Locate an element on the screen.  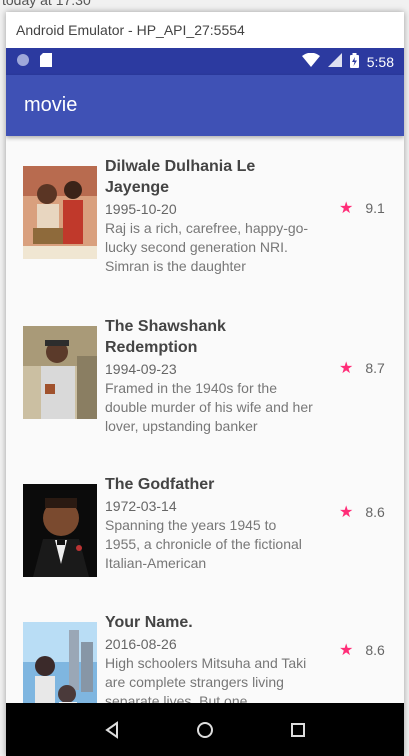
movie-date: 2016-08-26 is located at coordinates (141, 644).